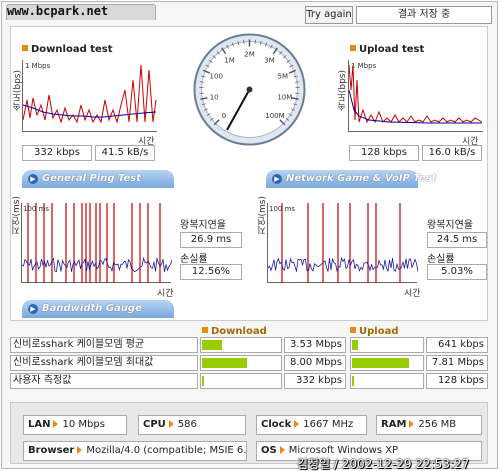 The image size is (500, 471). I want to click on upload-speed-line, so click(416, 94).